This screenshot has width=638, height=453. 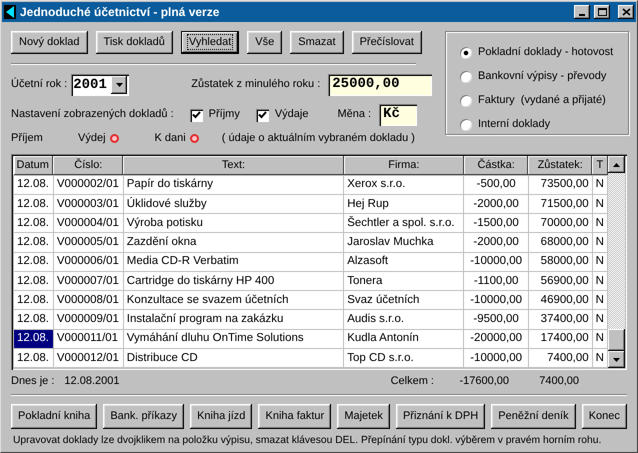 I want to click on radio-label: Interní doklady, so click(x=514, y=125).